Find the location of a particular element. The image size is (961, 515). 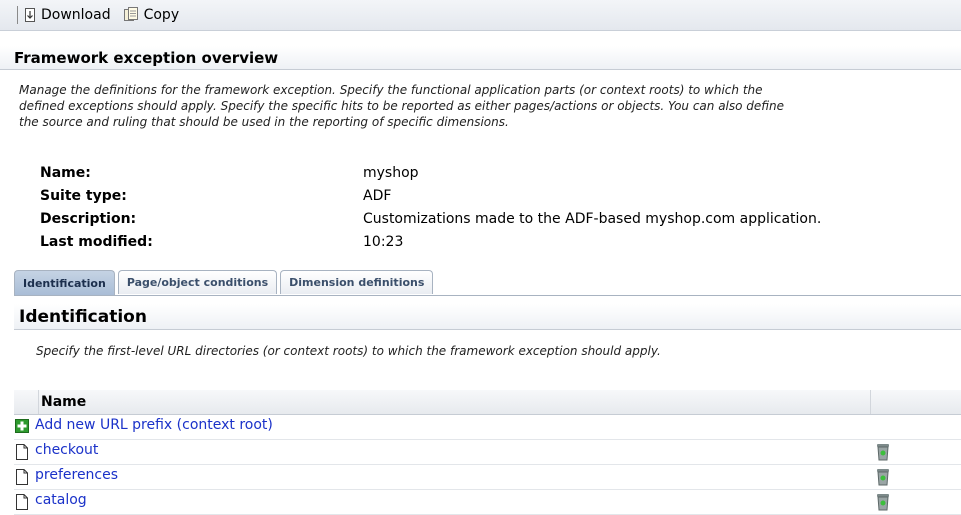

table-row: preferences is located at coordinates (487, 477).